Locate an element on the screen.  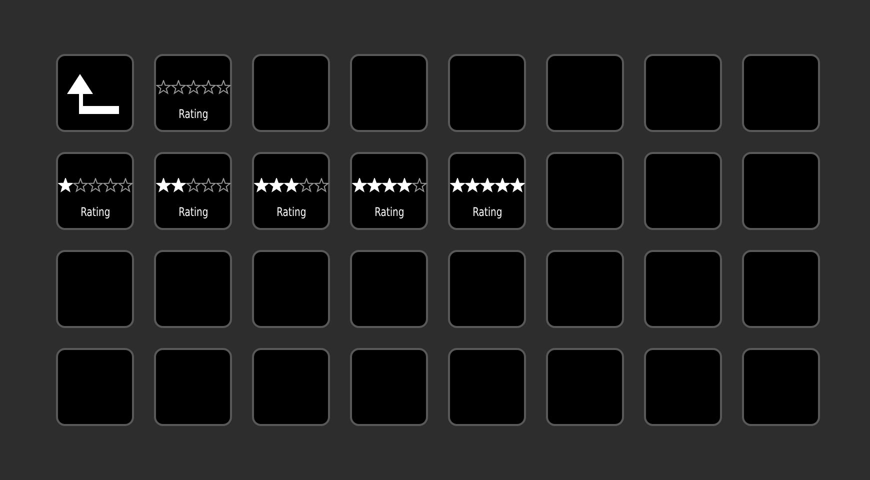
back-key is located at coordinates (95, 93).